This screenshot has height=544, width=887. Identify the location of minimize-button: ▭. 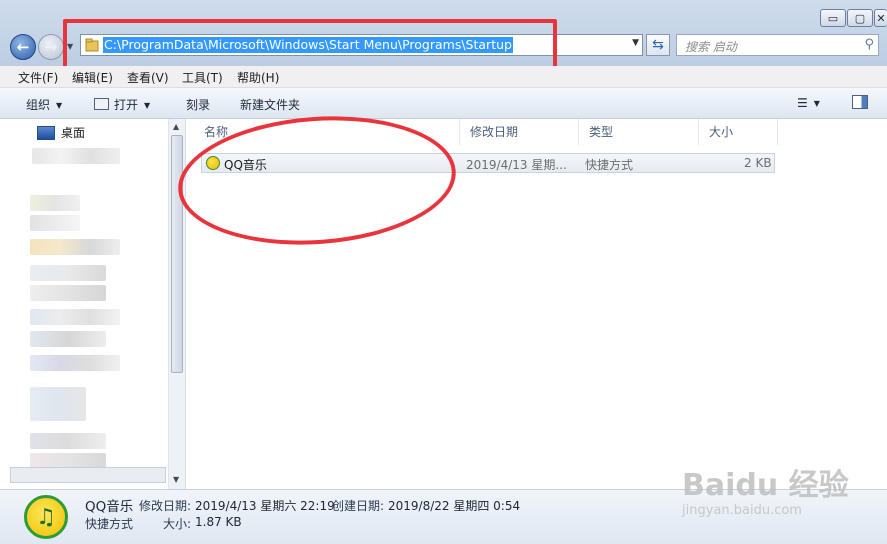
(833, 18).